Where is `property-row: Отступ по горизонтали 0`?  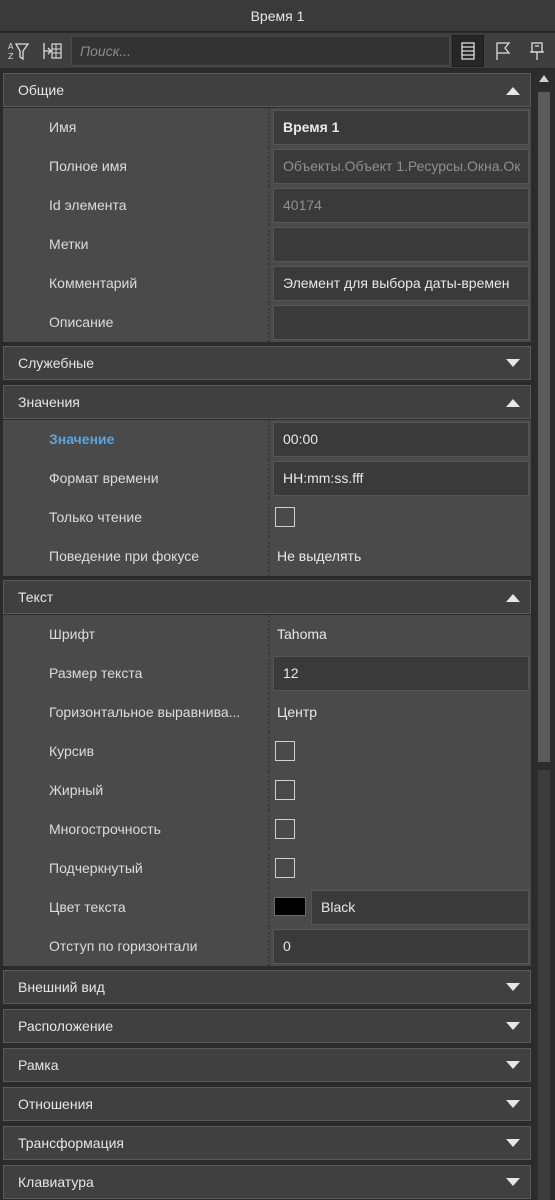 property-row: Отступ по горизонтали 0 is located at coordinates (267, 946).